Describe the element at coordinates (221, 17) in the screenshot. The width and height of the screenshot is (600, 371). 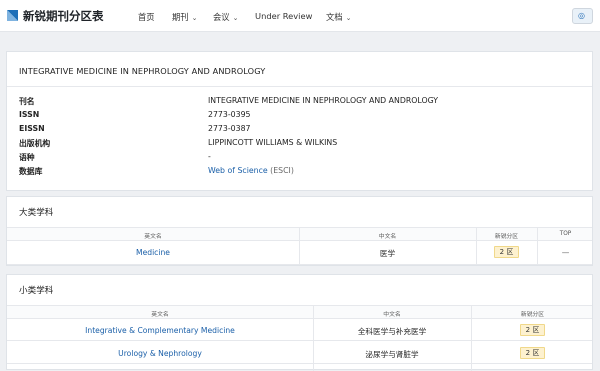
I see `nav-item-label: 会议` at that location.